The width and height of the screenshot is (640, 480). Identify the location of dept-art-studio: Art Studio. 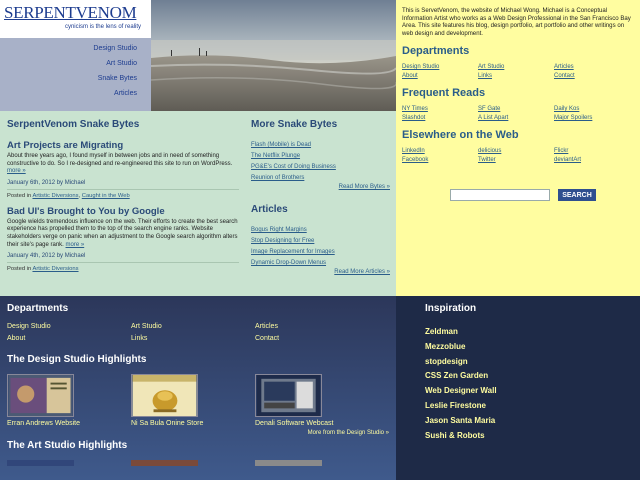
(516, 67).